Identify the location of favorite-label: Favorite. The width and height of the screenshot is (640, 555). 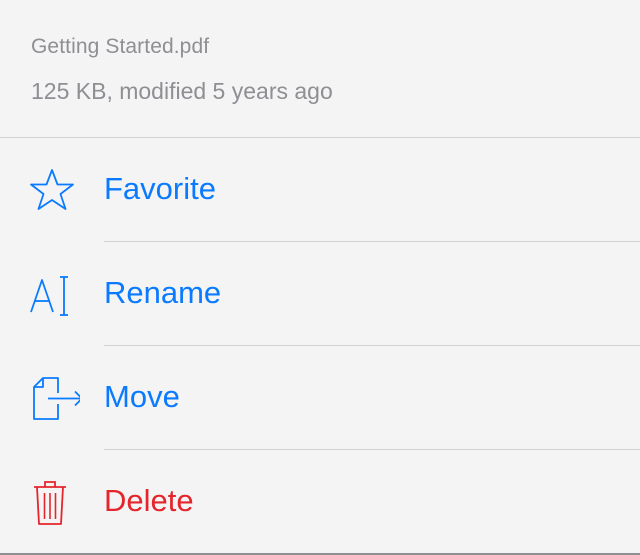
(160, 188).